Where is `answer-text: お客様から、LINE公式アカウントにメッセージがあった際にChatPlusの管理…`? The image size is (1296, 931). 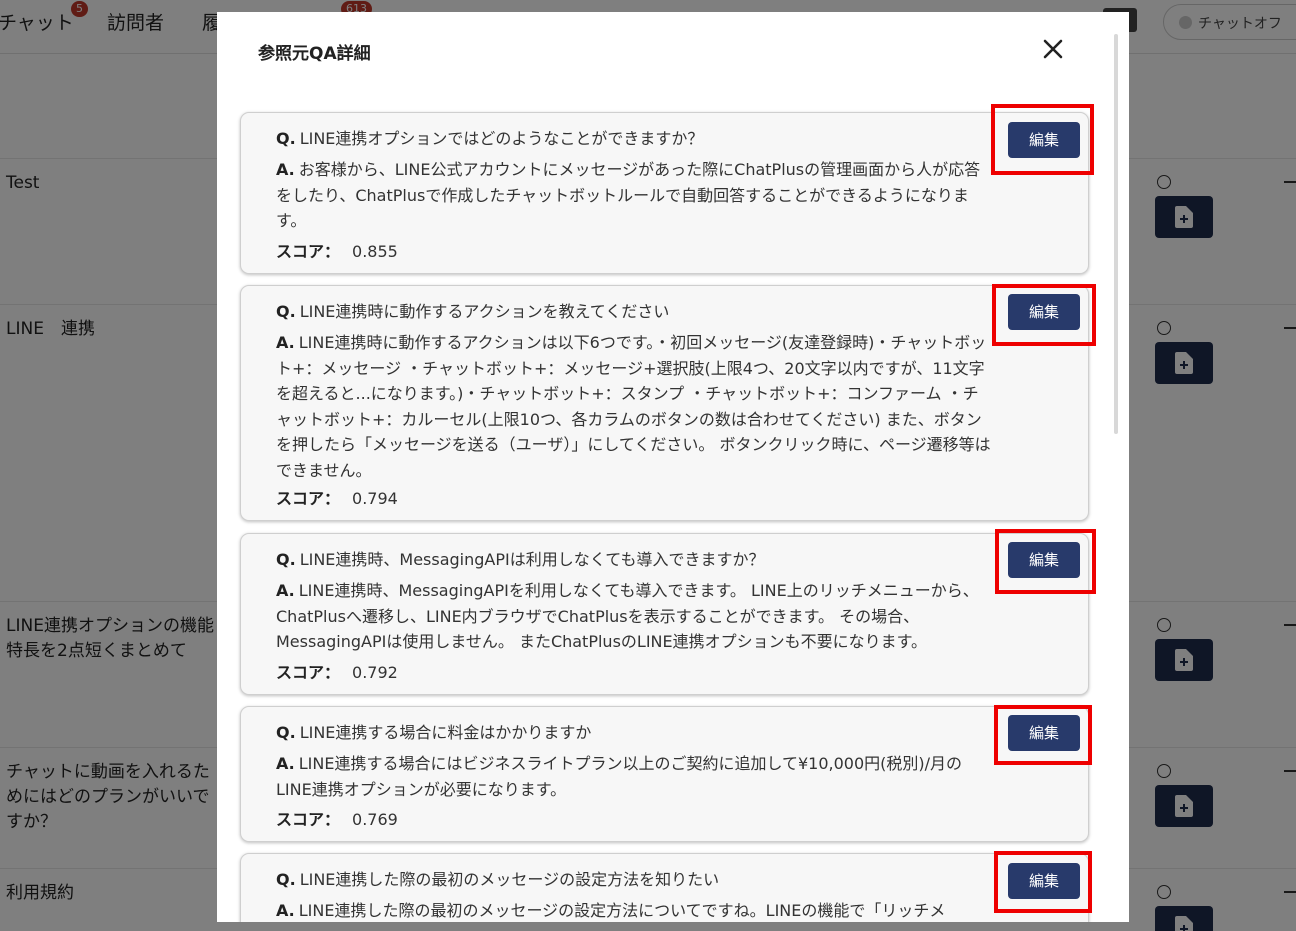
answer-text: お客様から、LINE公式アカウントにメッセージがあった際にChatPlusの管理… is located at coordinates (628, 195).